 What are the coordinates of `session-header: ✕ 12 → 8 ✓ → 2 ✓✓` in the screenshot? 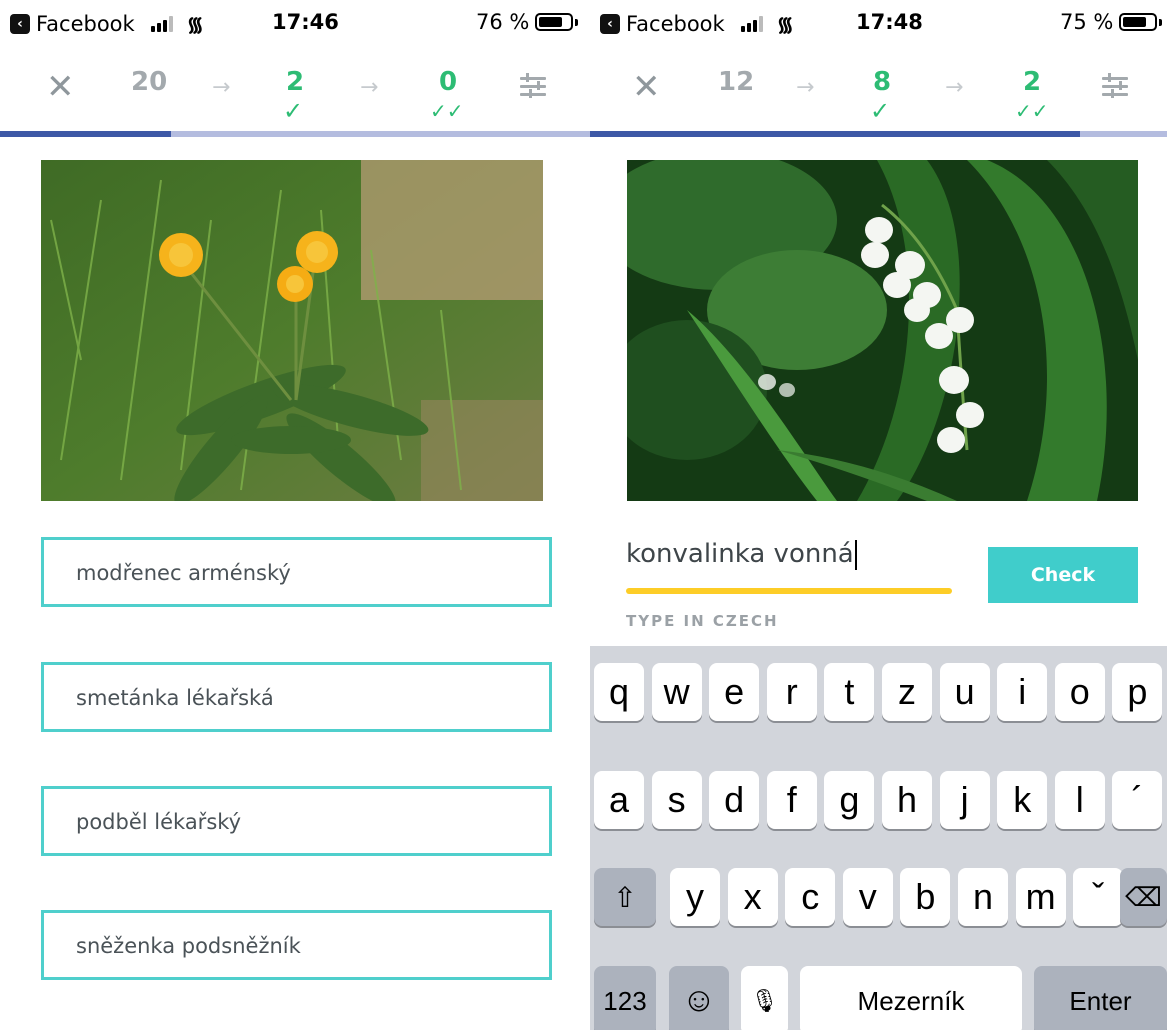 It's located at (878, 90).